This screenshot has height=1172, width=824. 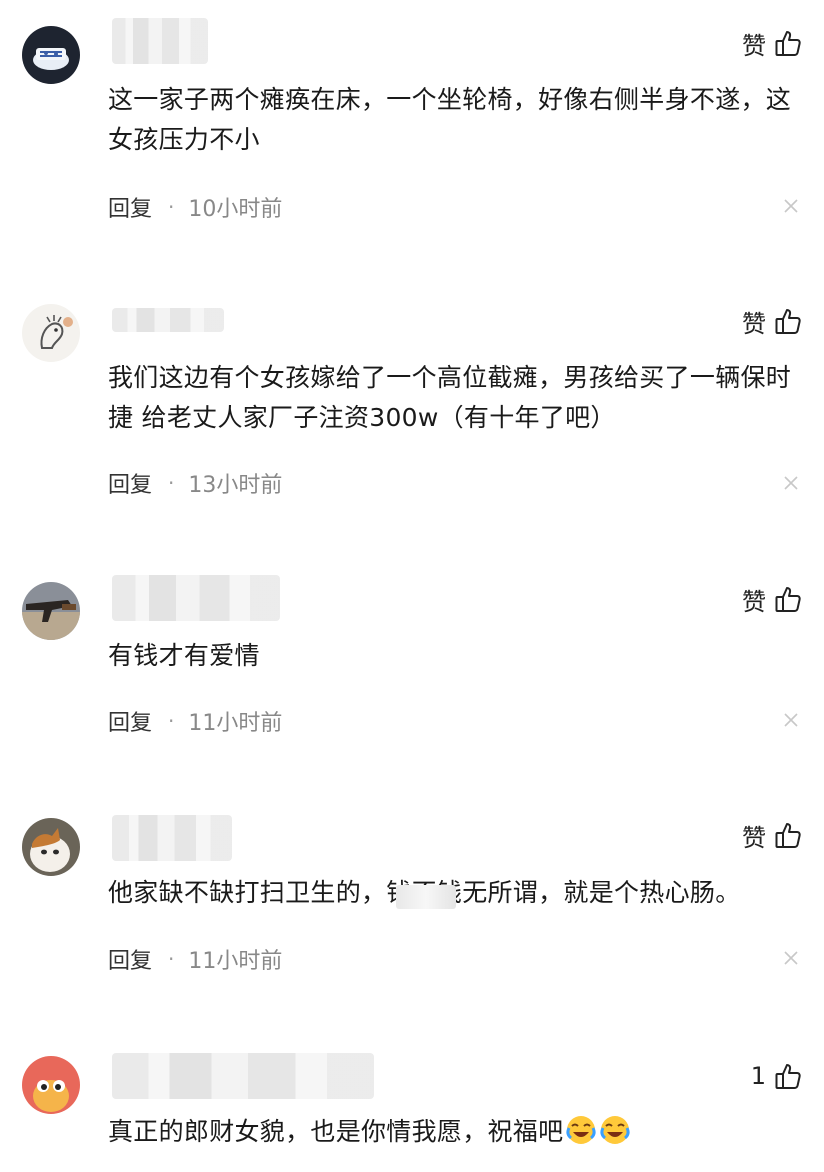 I want to click on comment-text: 这一家子两个瘫痪在床，一个坐轮椅，好像右侧半身不遂，这女孩压力不小, so click(x=450, y=119).